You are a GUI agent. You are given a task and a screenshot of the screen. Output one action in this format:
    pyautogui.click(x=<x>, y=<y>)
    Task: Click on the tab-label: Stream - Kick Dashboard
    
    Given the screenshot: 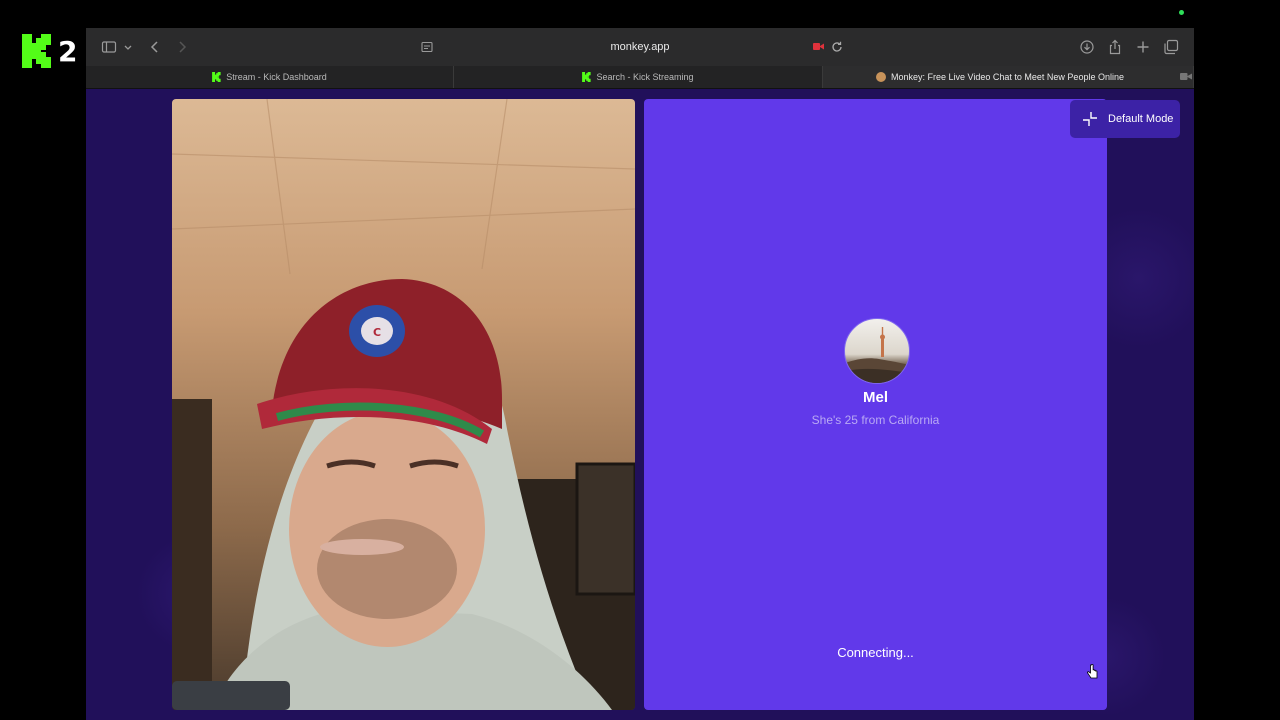 What is the action you would take?
    pyautogui.click(x=276, y=77)
    